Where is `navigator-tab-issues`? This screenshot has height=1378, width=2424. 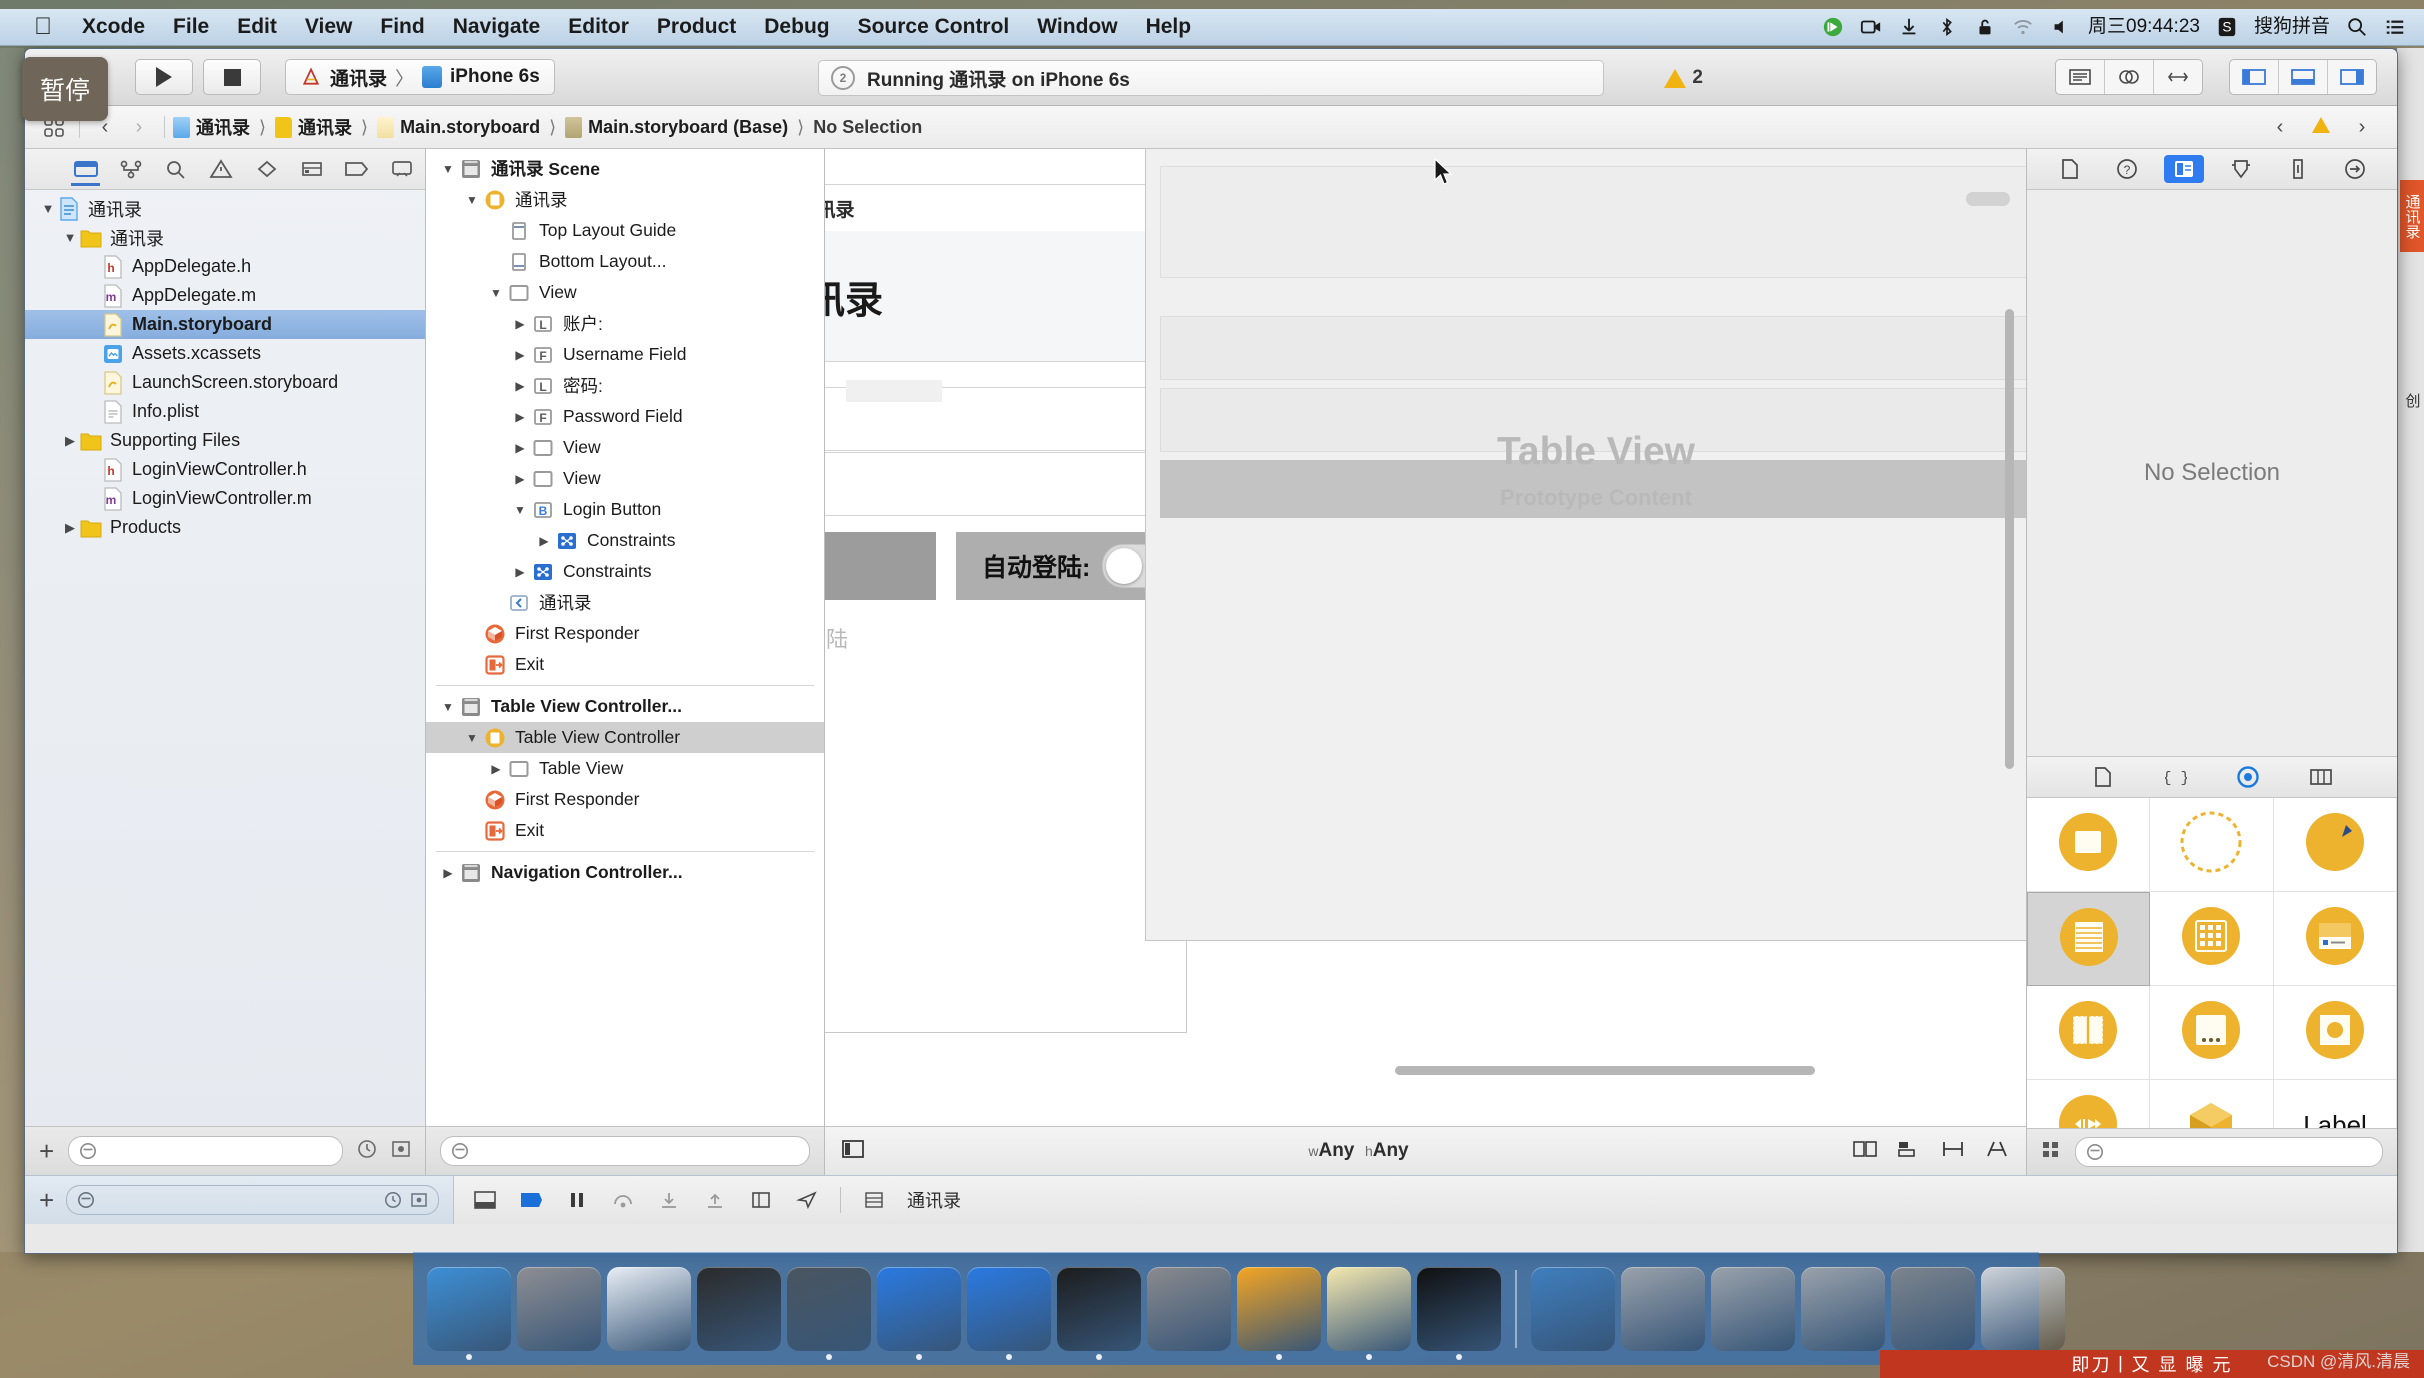 navigator-tab-issues is located at coordinates (221, 169).